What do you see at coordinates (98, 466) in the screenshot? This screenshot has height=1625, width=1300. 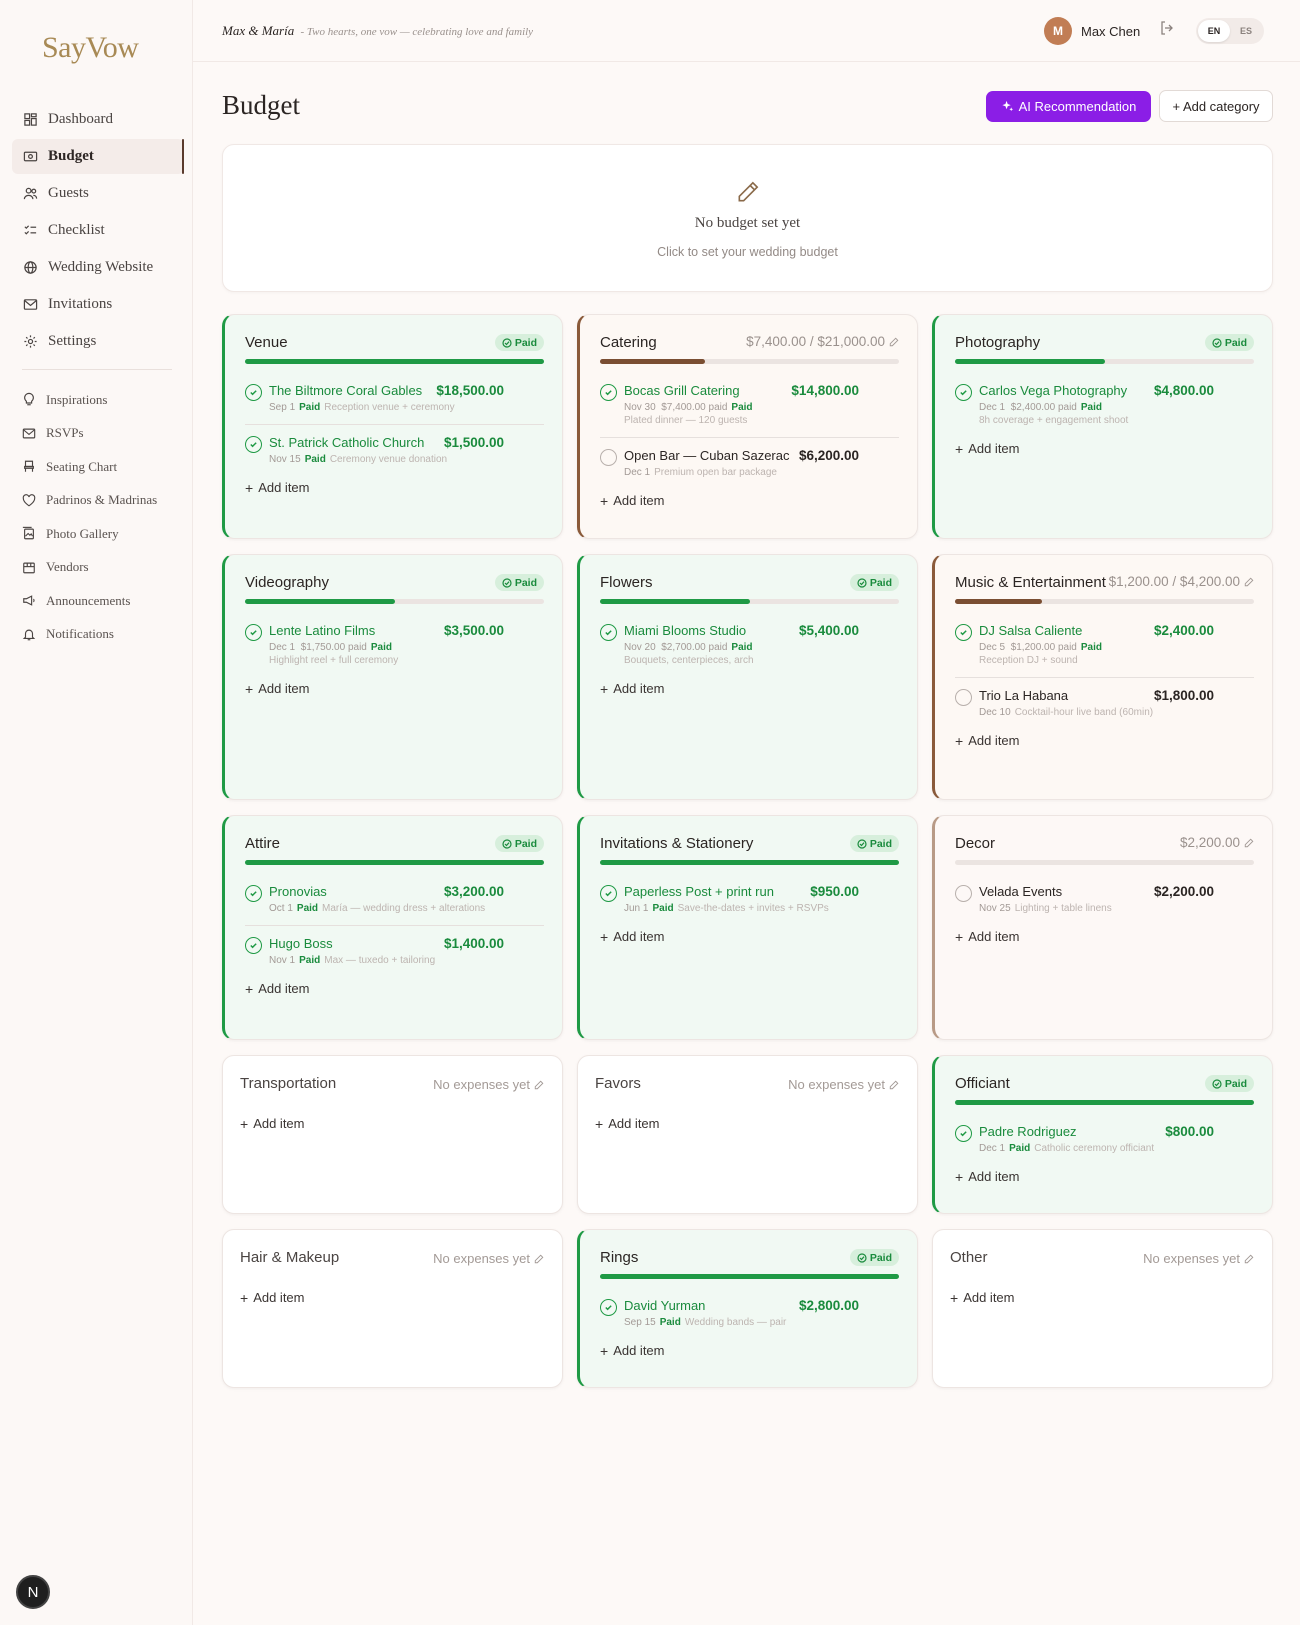 I see `sidebar-item-seating-chart: Seating Chart` at bounding box center [98, 466].